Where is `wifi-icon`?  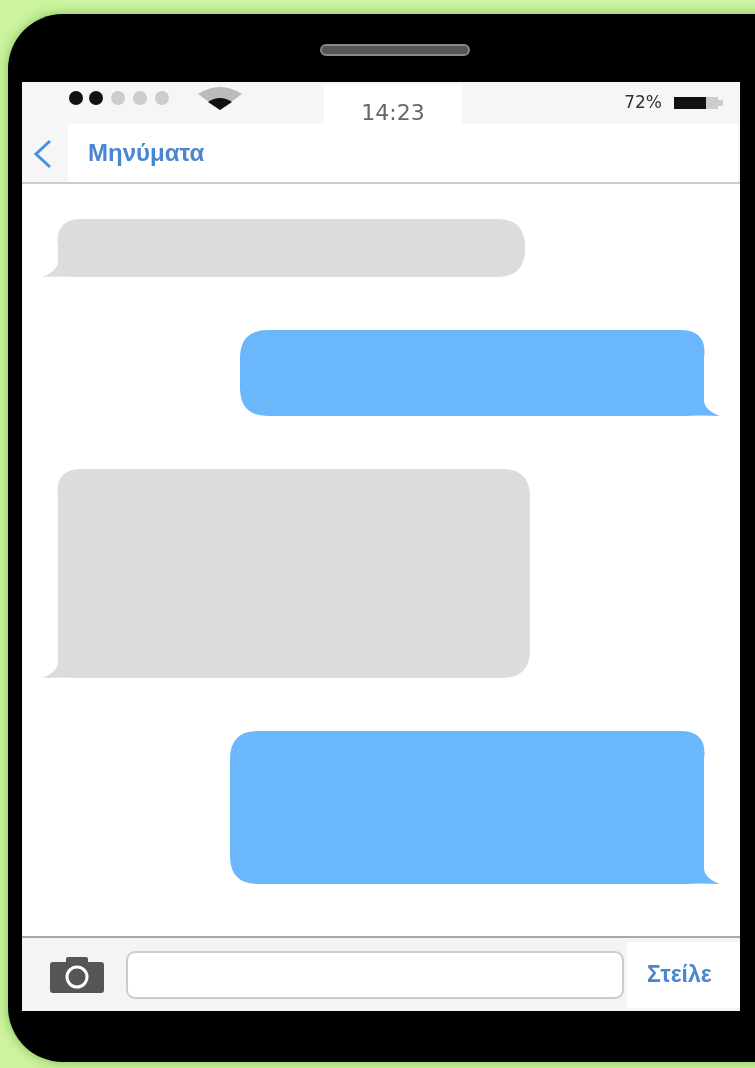
wifi-icon is located at coordinates (220, 98).